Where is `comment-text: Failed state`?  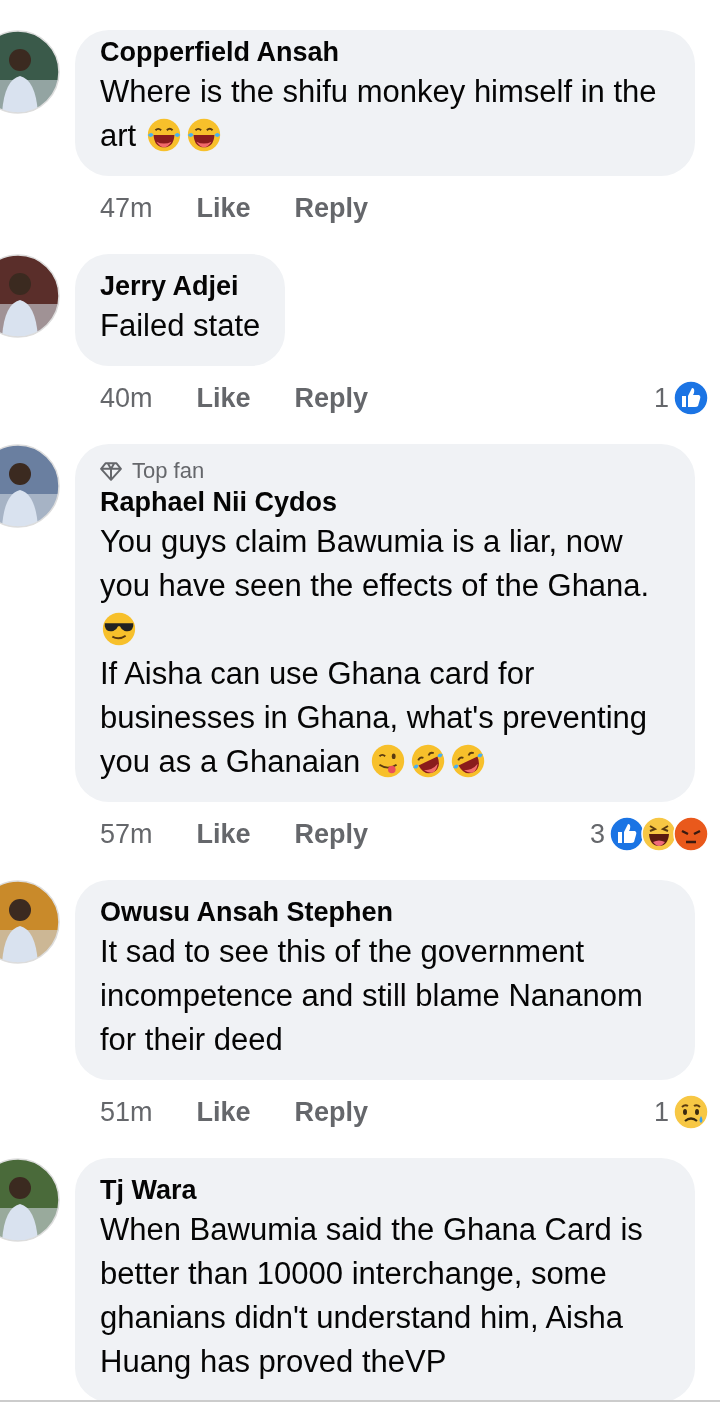
comment-text: Failed state is located at coordinates (180, 326).